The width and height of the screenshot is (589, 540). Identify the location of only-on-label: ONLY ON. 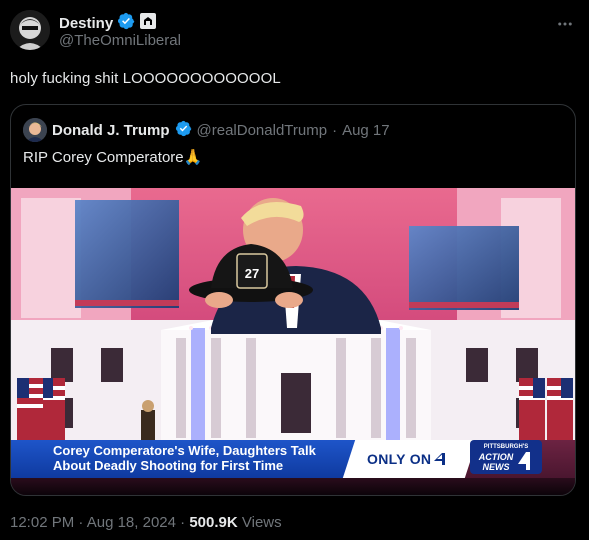
(407, 459).